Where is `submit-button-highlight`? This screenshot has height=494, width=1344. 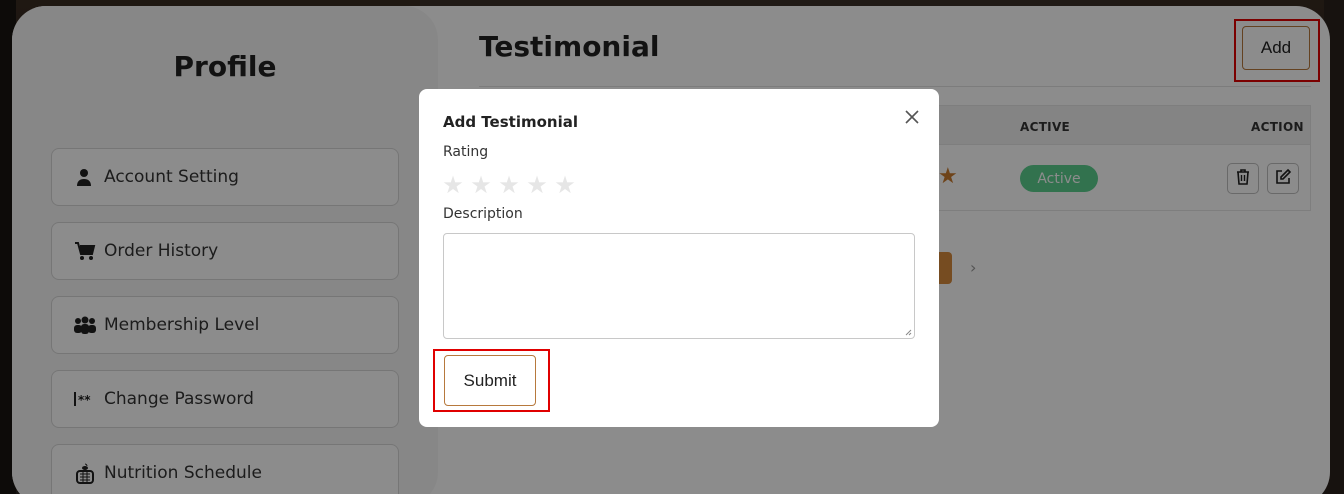
submit-button-highlight is located at coordinates (491, 380).